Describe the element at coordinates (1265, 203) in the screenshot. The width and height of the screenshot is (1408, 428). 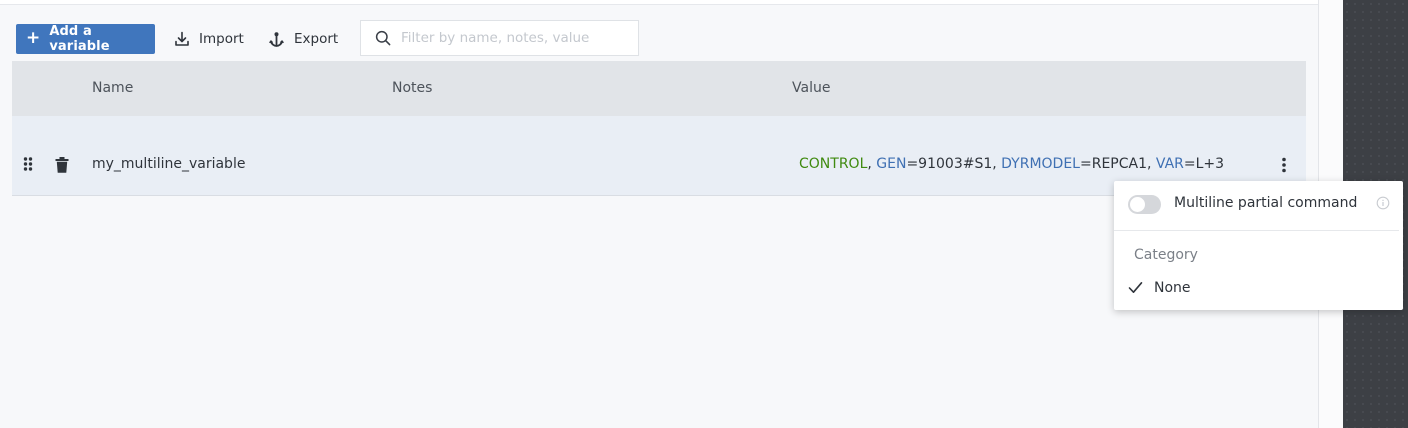
I see `multiline-label: Multiline partial command` at that location.